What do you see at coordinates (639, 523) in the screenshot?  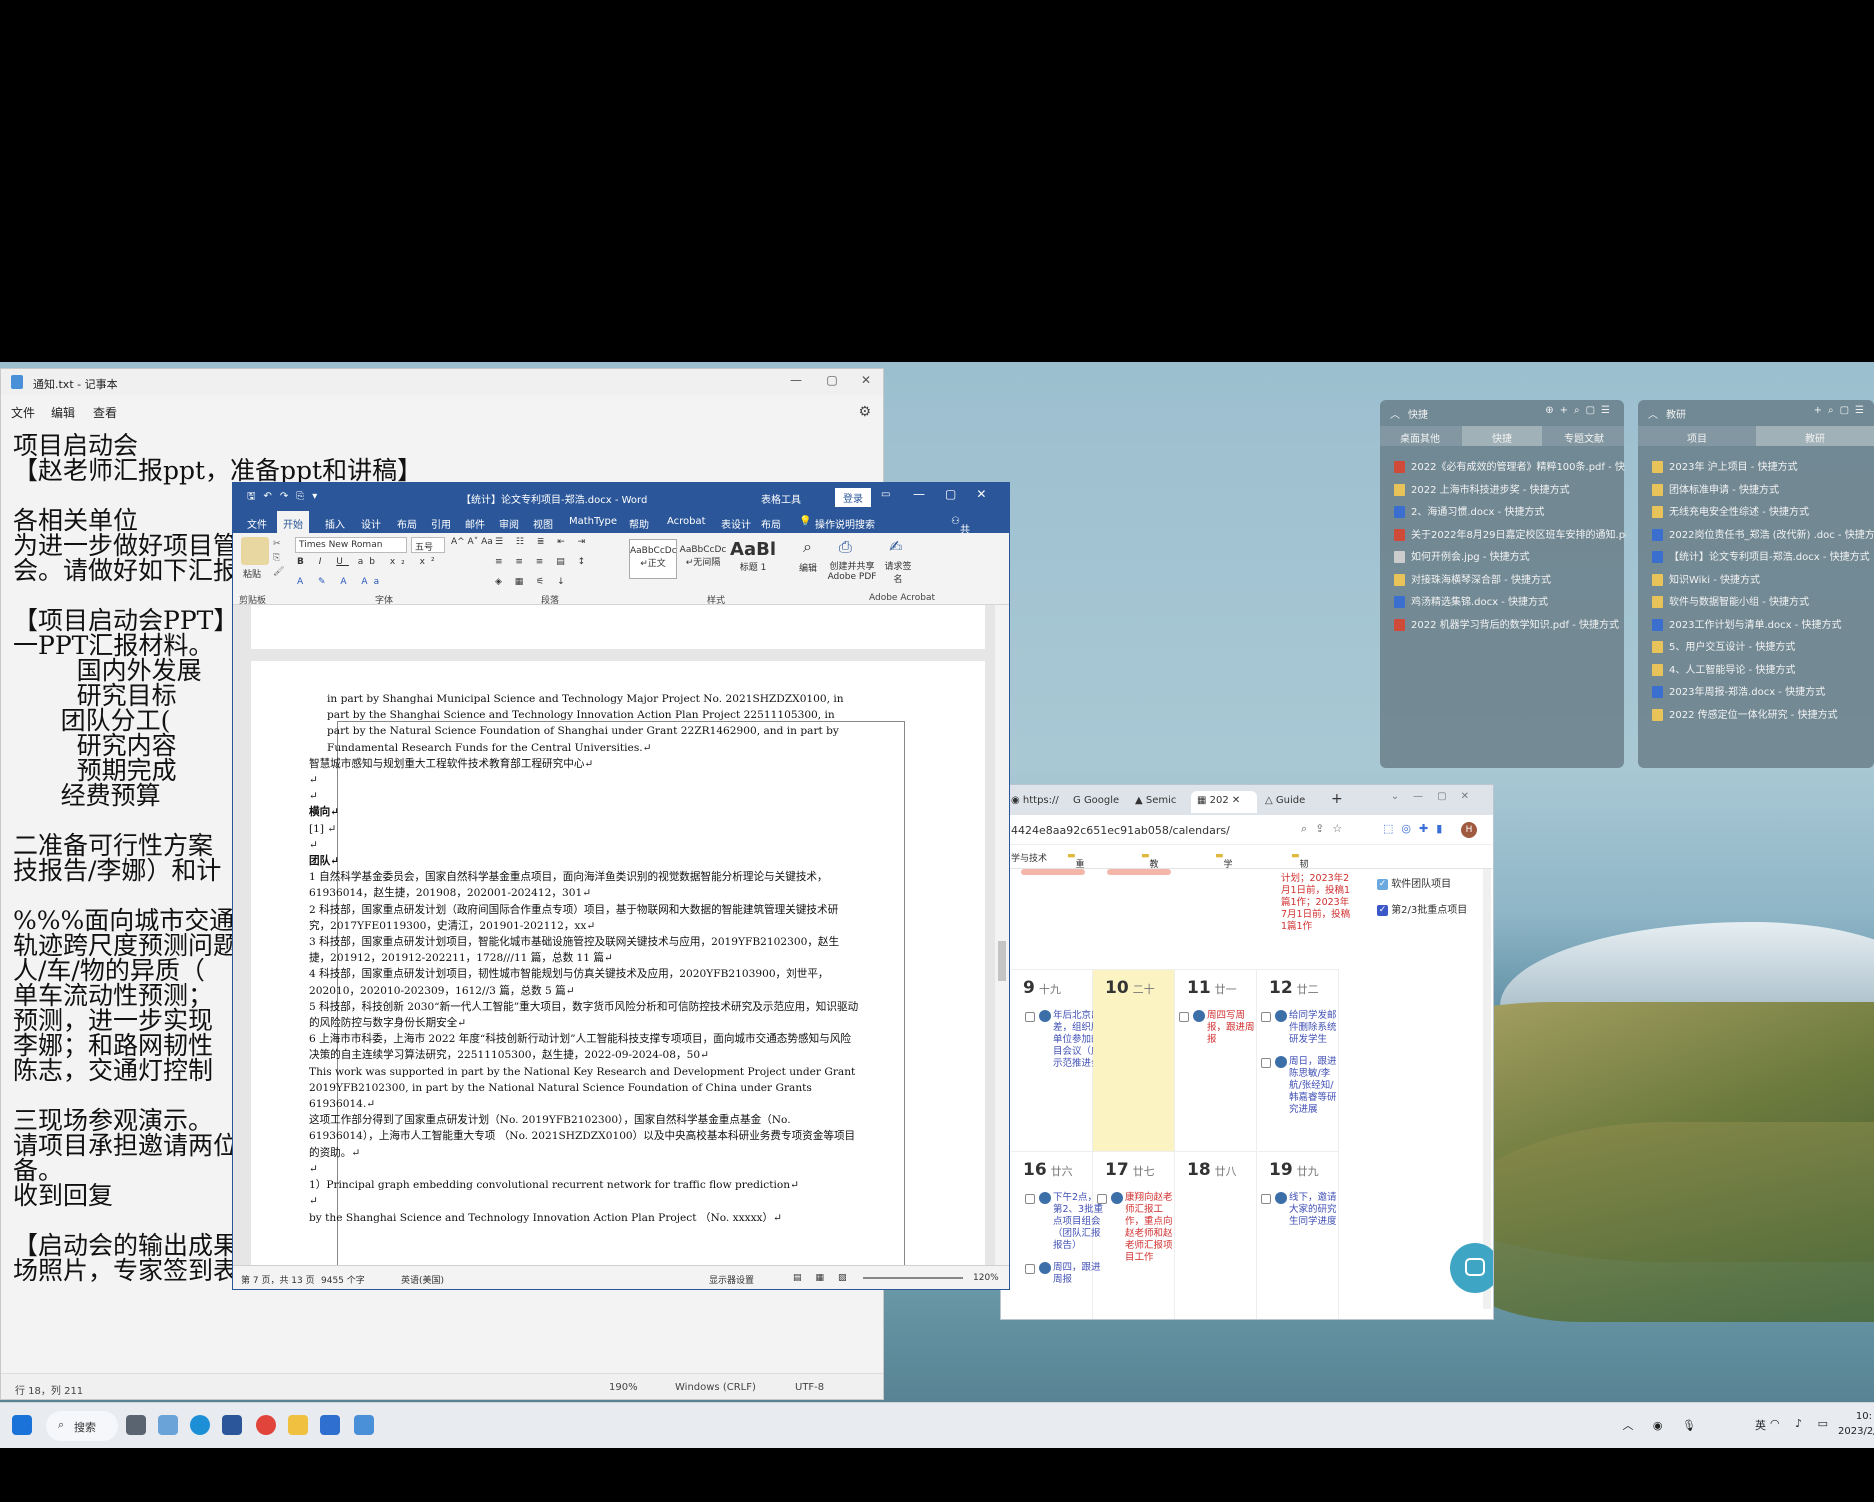 I see `tab-help: 帮助` at bounding box center [639, 523].